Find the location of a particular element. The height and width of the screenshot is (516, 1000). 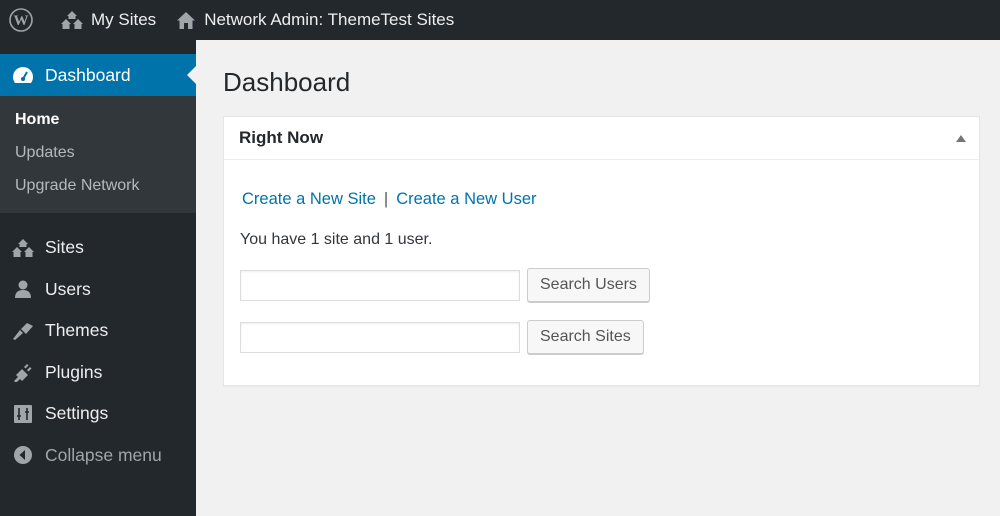

menu-plugins-label: Plugins is located at coordinates (74, 371).